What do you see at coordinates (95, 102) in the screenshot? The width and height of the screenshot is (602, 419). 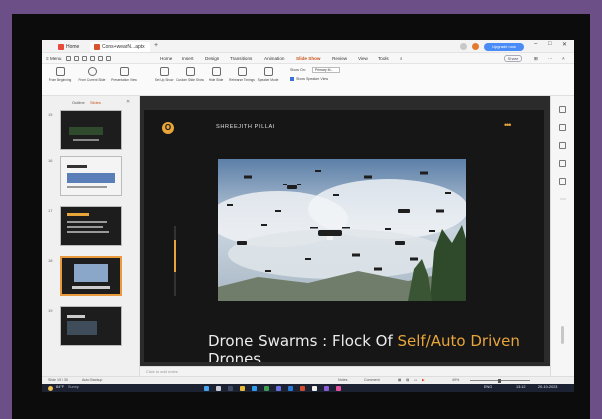 I see `tab-slides: Slides` at bounding box center [95, 102].